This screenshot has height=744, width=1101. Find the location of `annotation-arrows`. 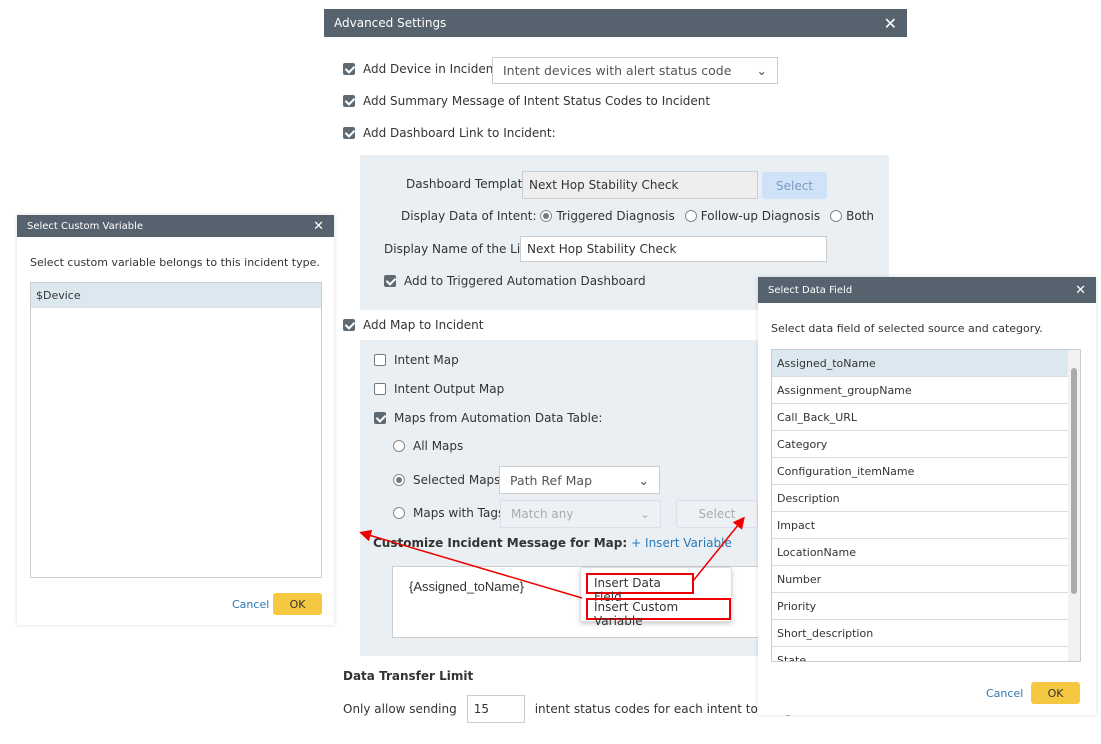

annotation-arrows is located at coordinates (552, 557).